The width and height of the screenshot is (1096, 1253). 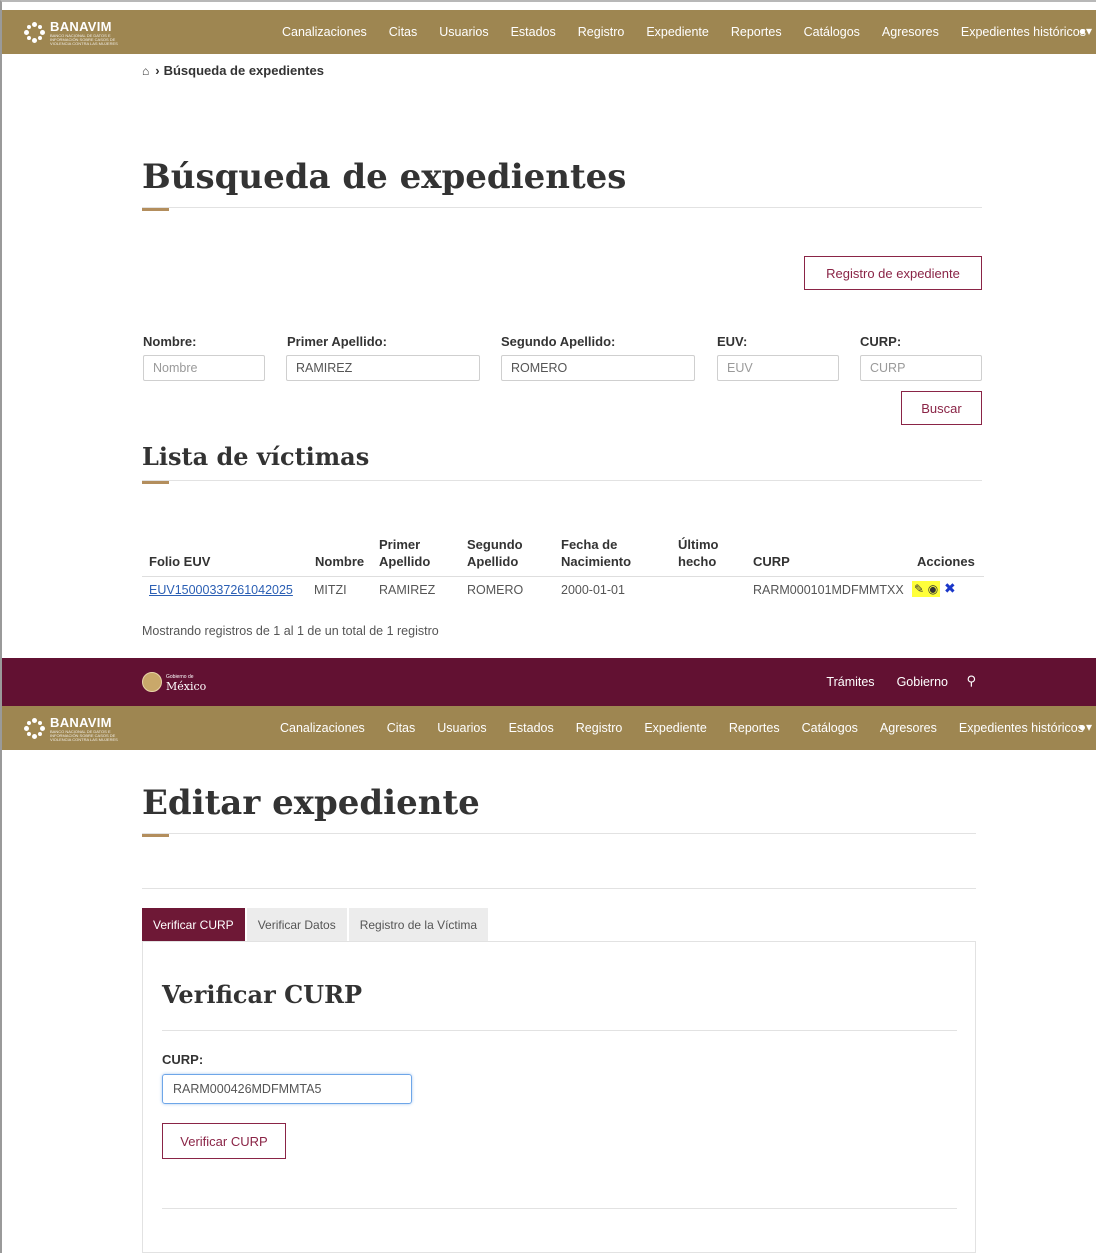 I want to click on nav-estados: Estados, so click(x=533, y=32).